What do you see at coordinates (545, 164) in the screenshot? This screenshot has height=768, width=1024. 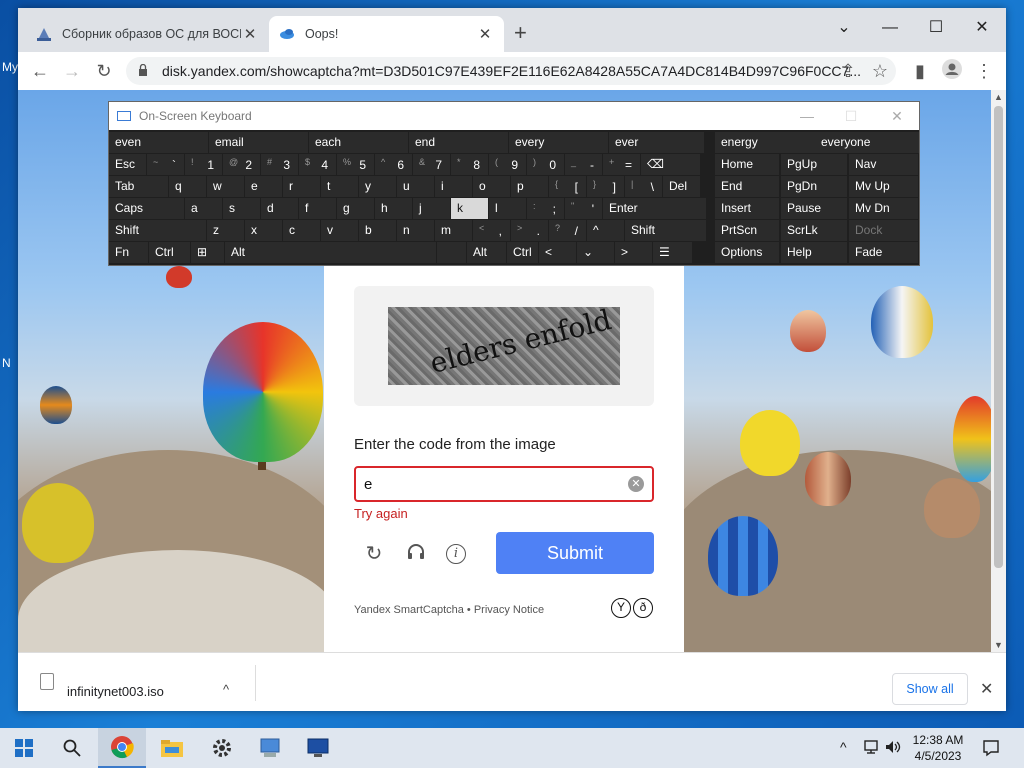 I see `osk-key: ) 0` at bounding box center [545, 164].